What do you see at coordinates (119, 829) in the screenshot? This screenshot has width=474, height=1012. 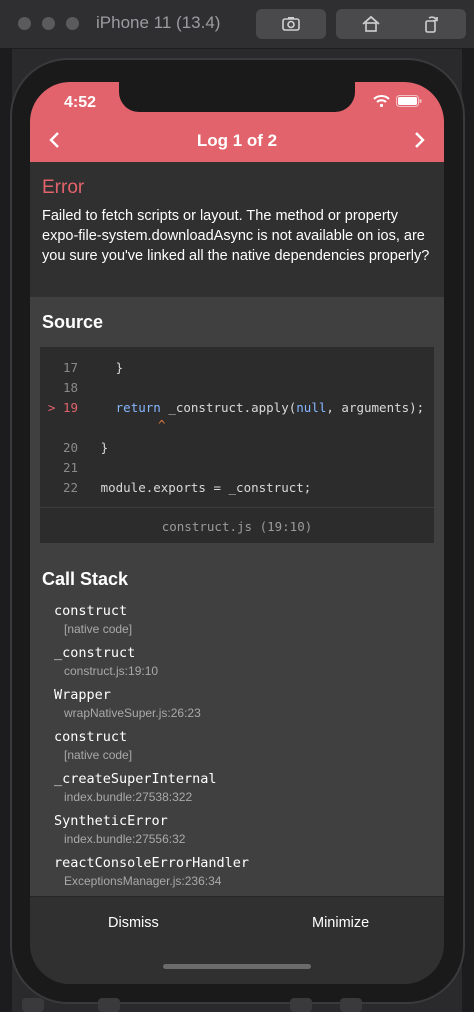 I see `call-stack-frame: SyntheticError index.bundle:27556:32` at bounding box center [119, 829].